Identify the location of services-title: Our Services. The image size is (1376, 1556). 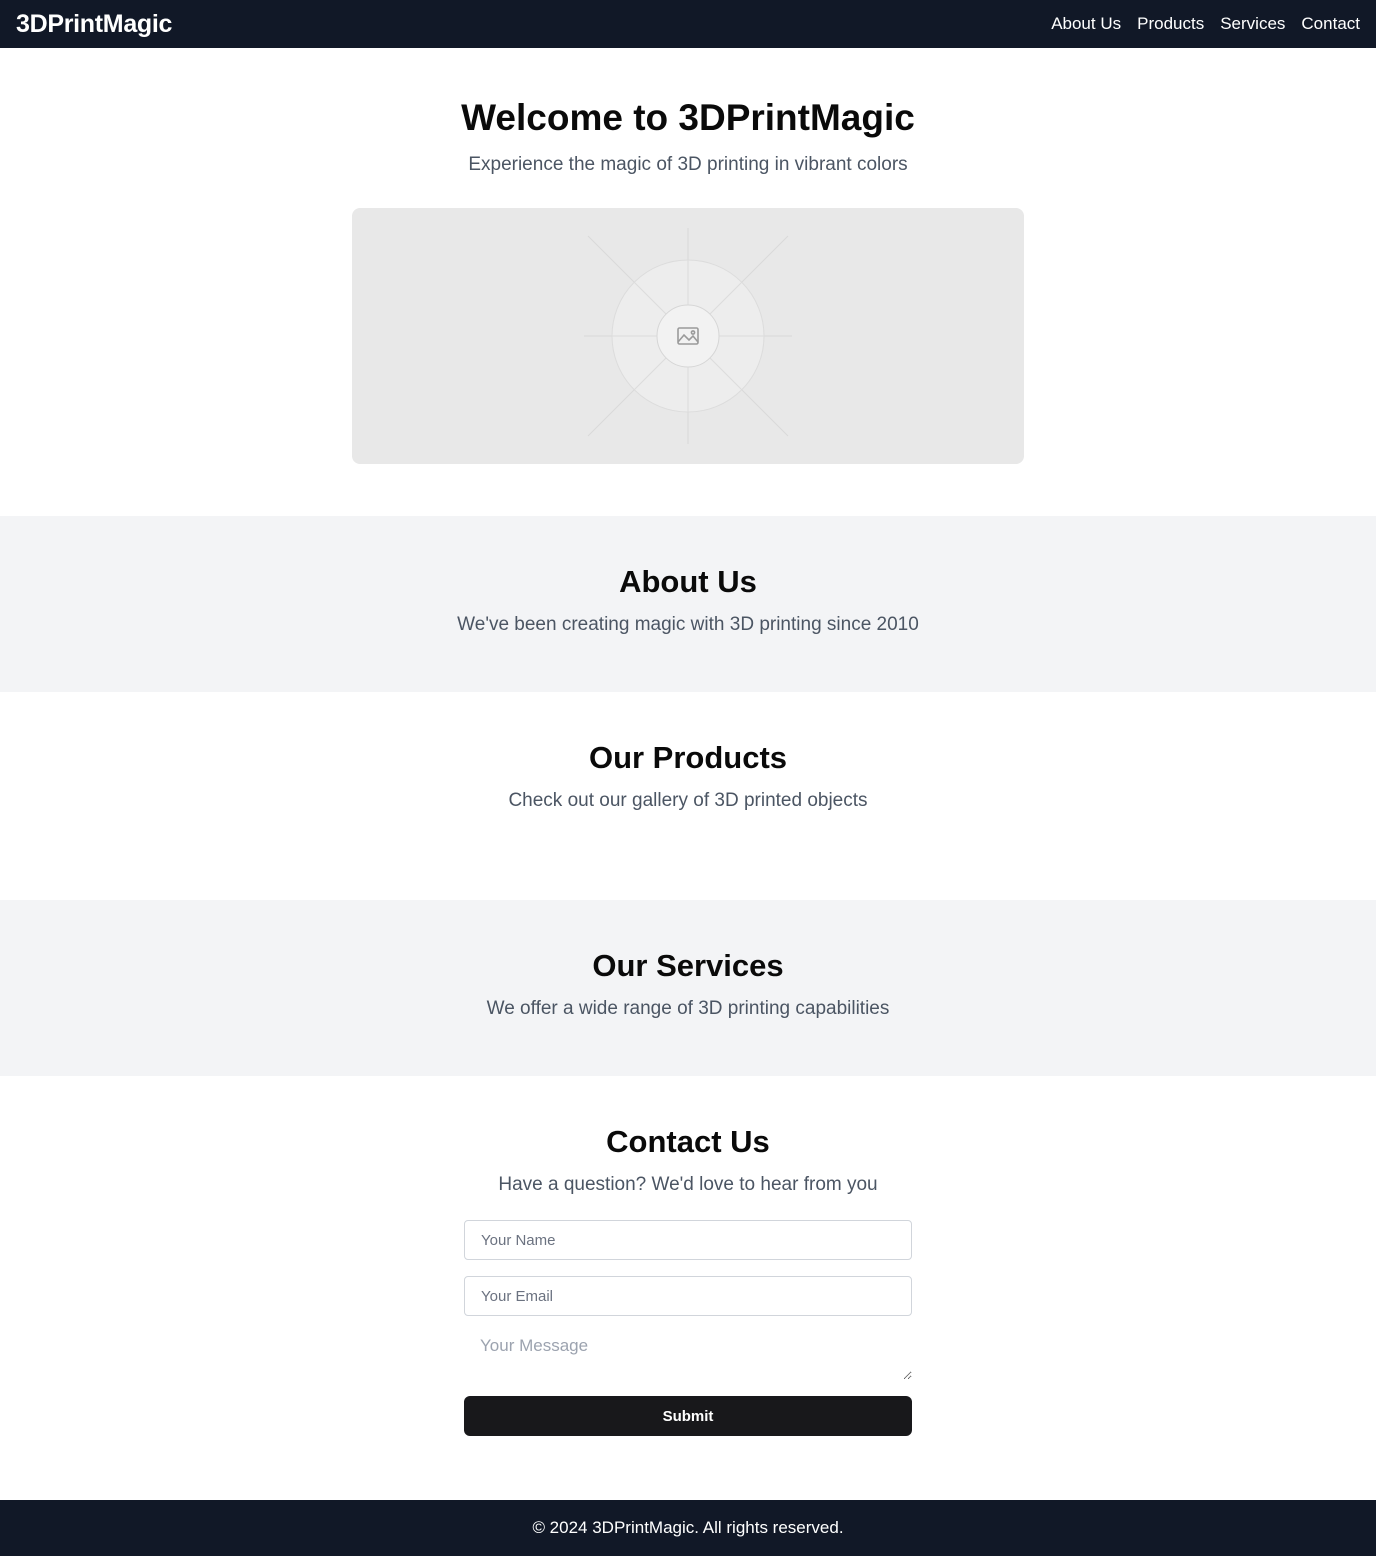
(688, 965).